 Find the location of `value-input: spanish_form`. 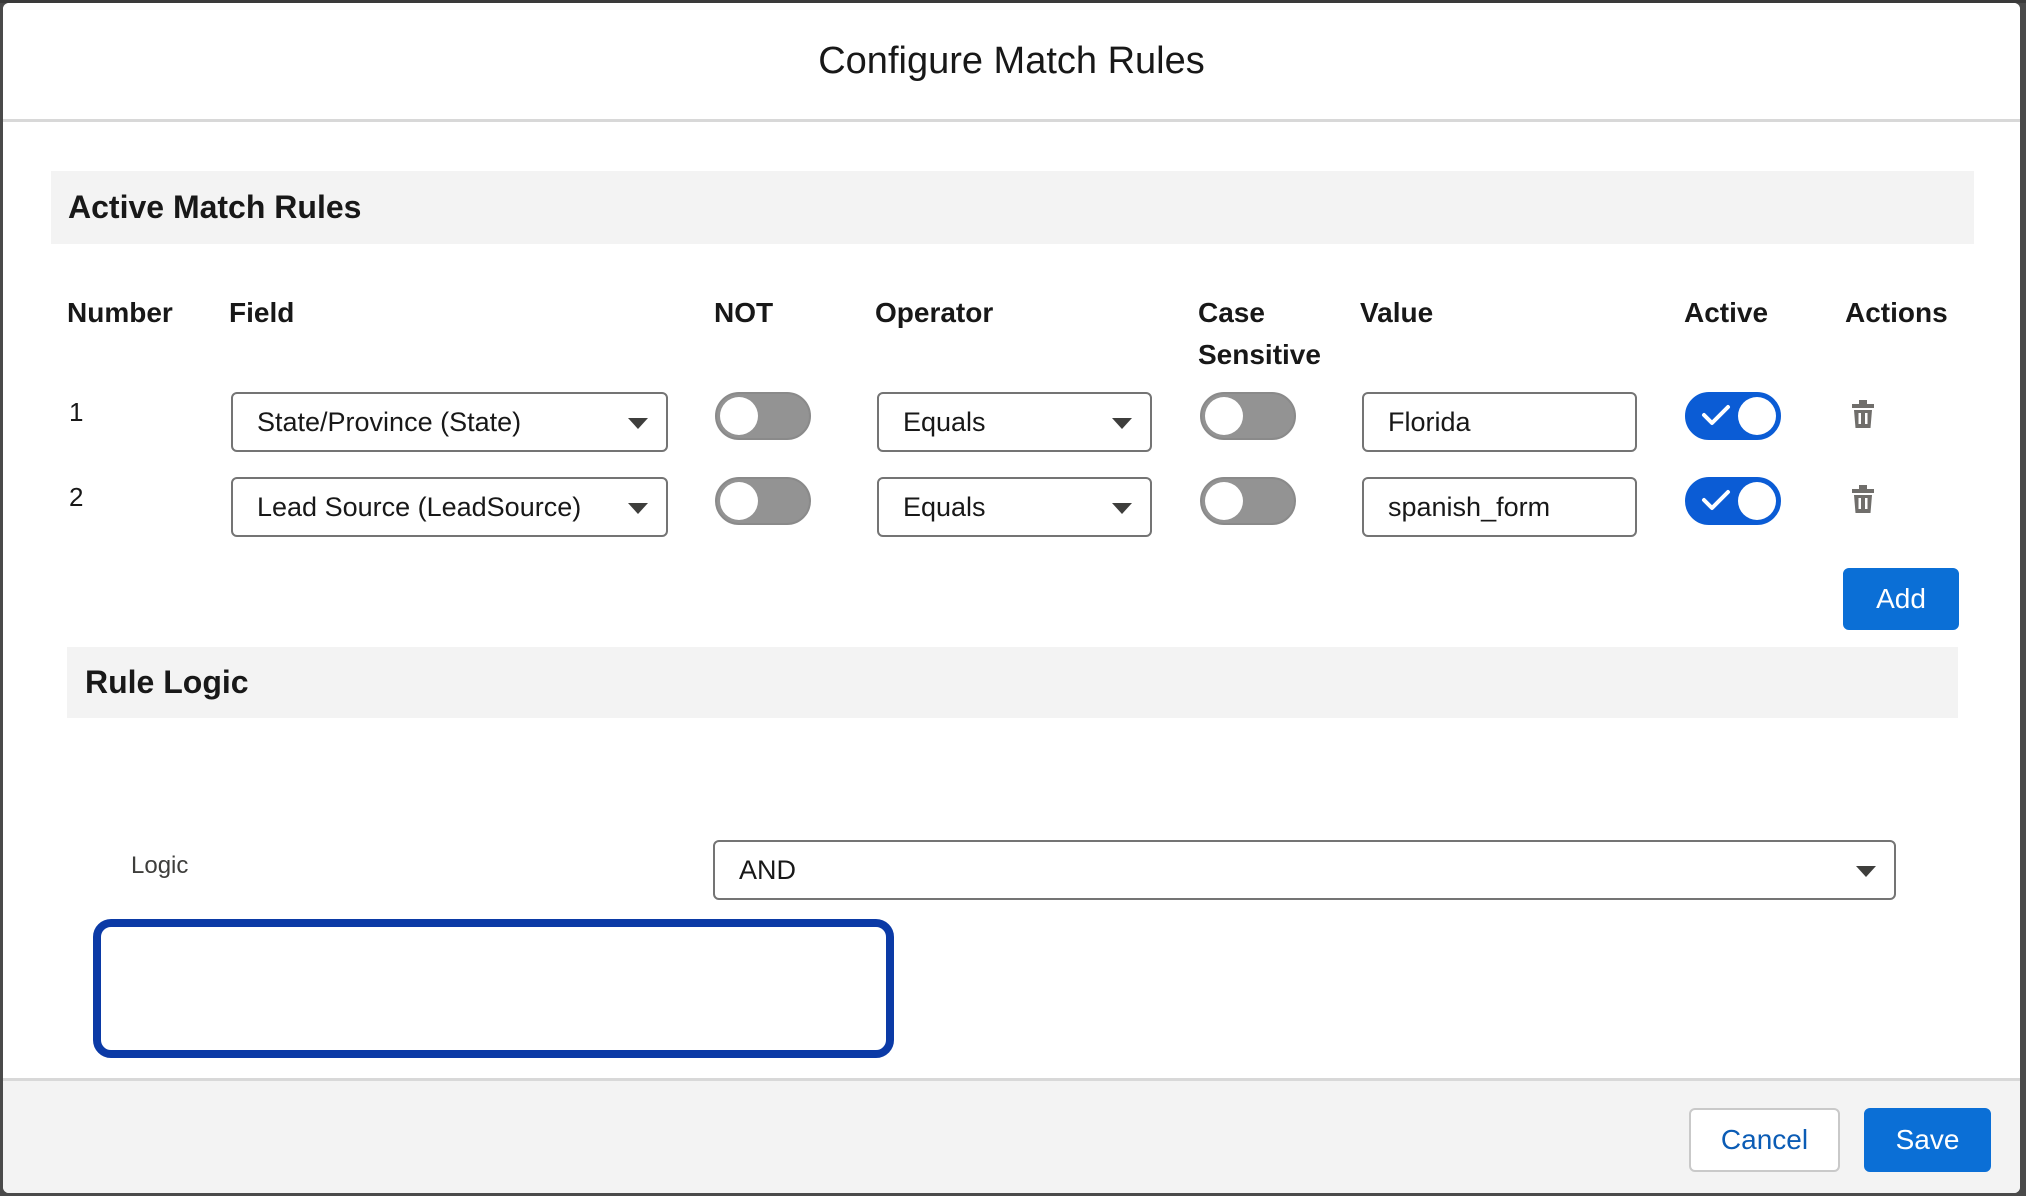

value-input: spanish_form is located at coordinates (1499, 507).